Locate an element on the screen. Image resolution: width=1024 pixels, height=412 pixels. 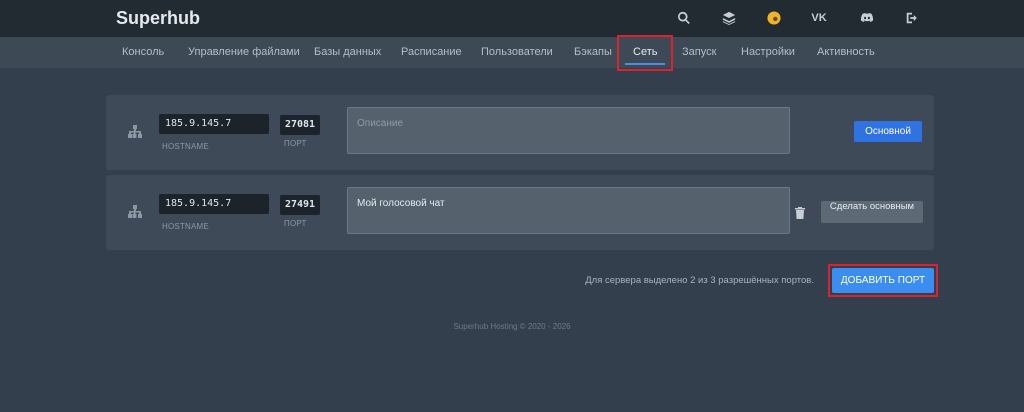
user-avatar-icon is located at coordinates (774, 18).